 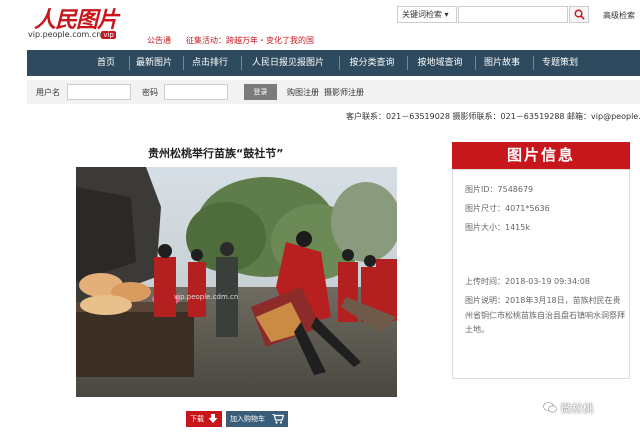 What do you see at coordinates (257, 419) in the screenshot?
I see `add-to-cart-button: 加入购物车` at bounding box center [257, 419].